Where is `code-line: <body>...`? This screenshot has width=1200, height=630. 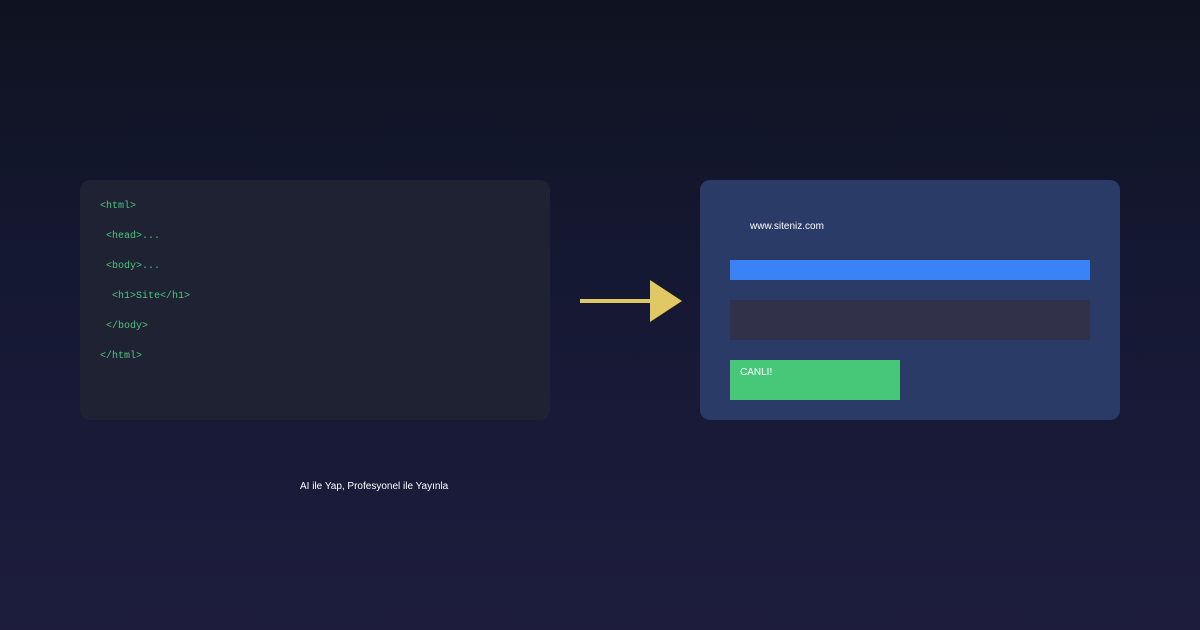 code-line: <body>... is located at coordinates (130, 266).